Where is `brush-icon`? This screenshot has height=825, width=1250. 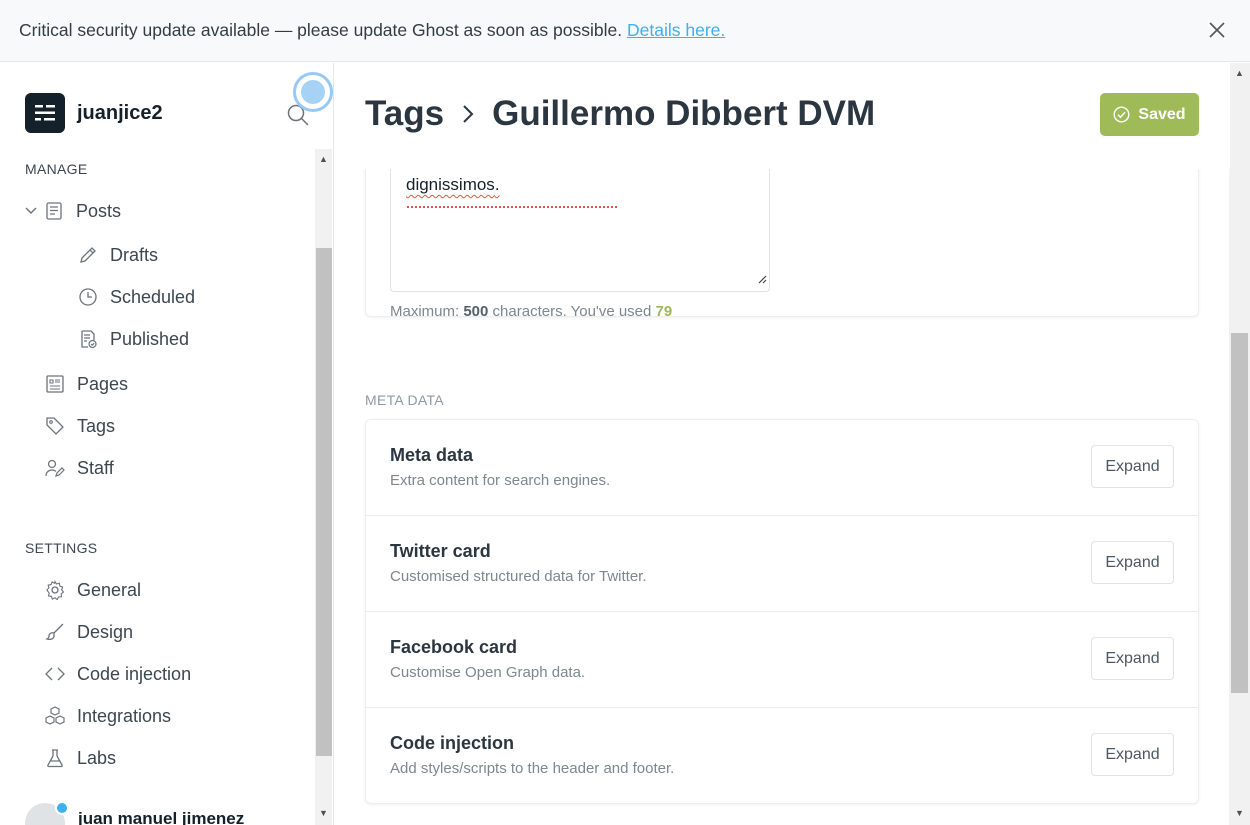 brush-icon is located at coordinates (54, 632).